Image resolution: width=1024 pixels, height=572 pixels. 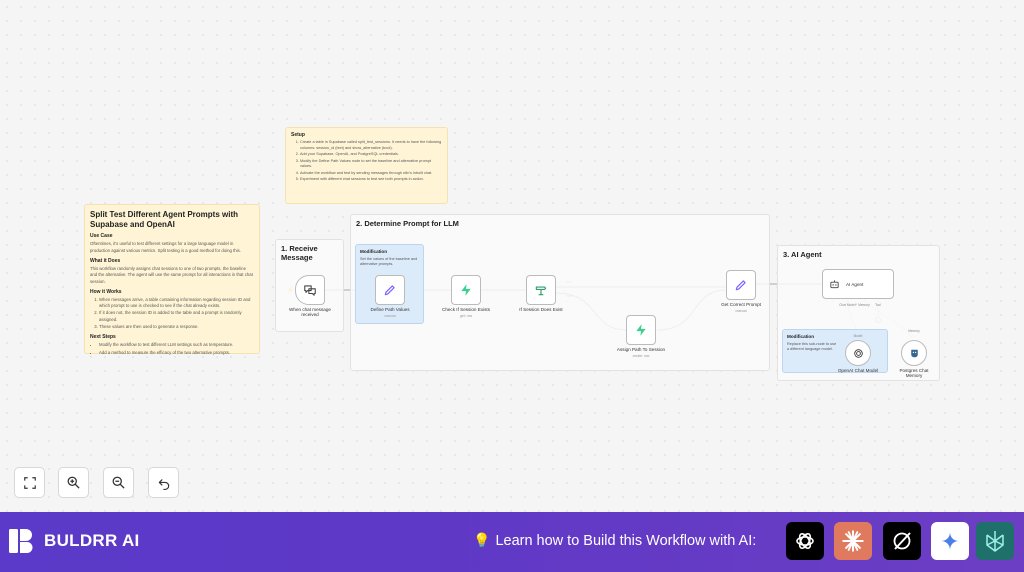 I want to click on openai-icon, so click(x=858, y=353).